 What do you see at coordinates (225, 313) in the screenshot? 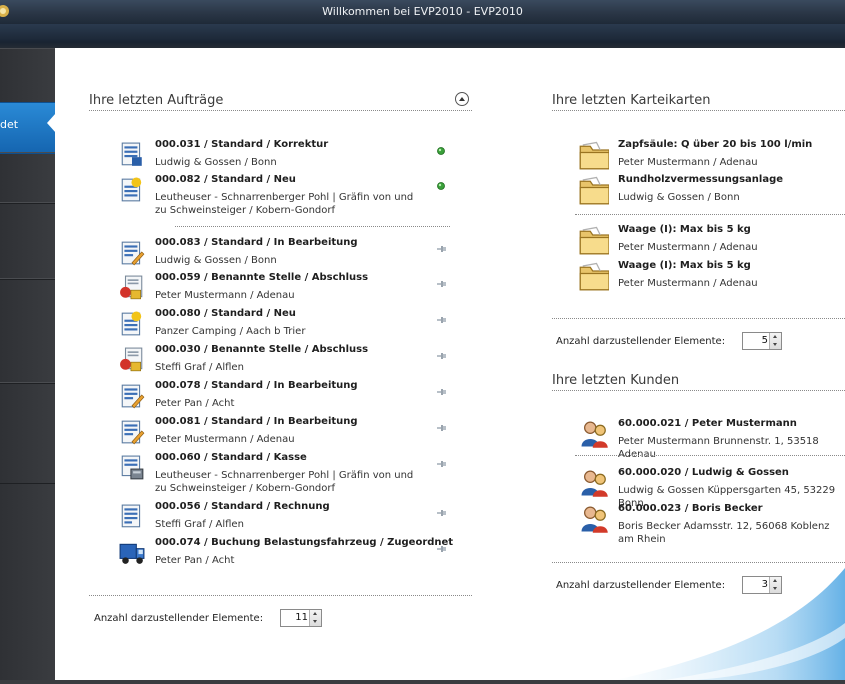
I see `item-title: 000.080 / Standard / Neu` at bounding box center [225, 313].